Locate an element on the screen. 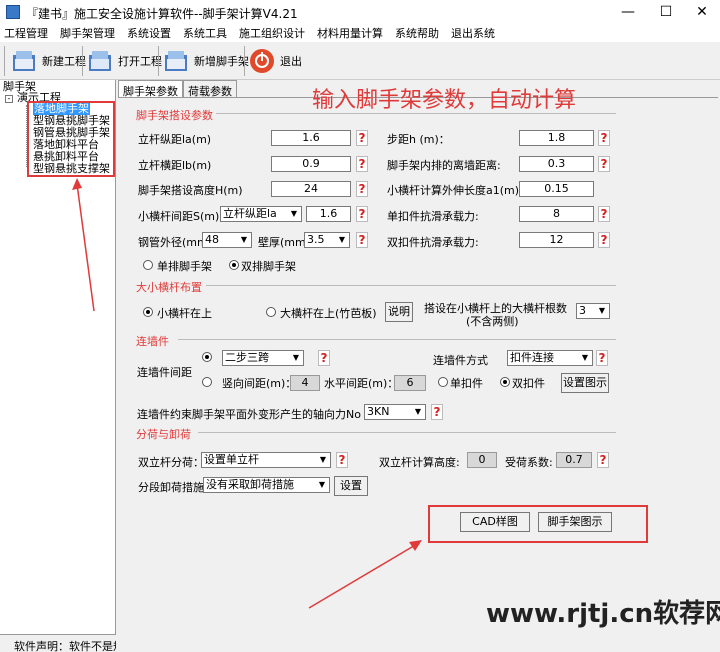 Image resolution: width=720 pixels, height=652 pixels. close-button: ✕ is located at coordinates (702, 12).